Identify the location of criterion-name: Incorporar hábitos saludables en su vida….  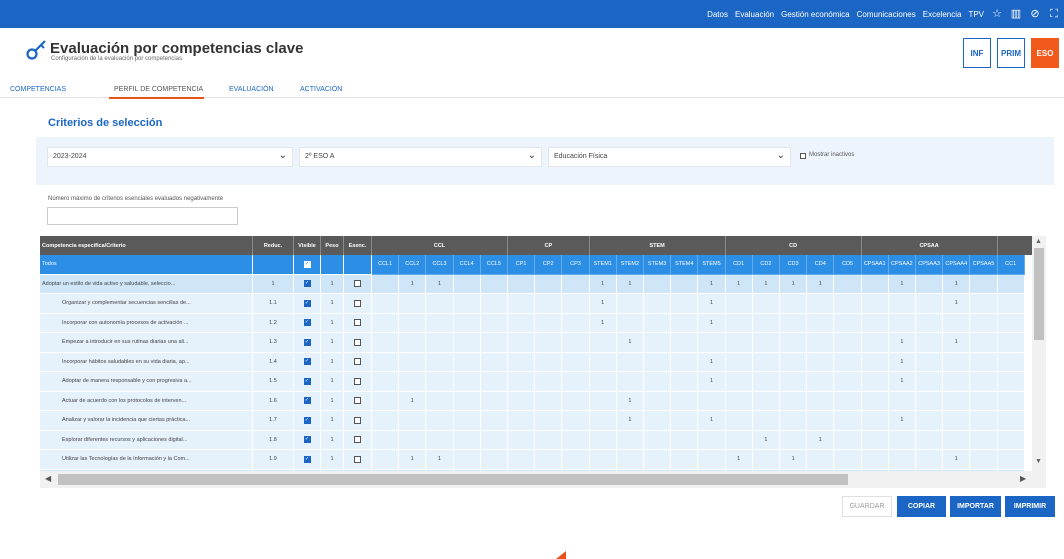
(146, 362).